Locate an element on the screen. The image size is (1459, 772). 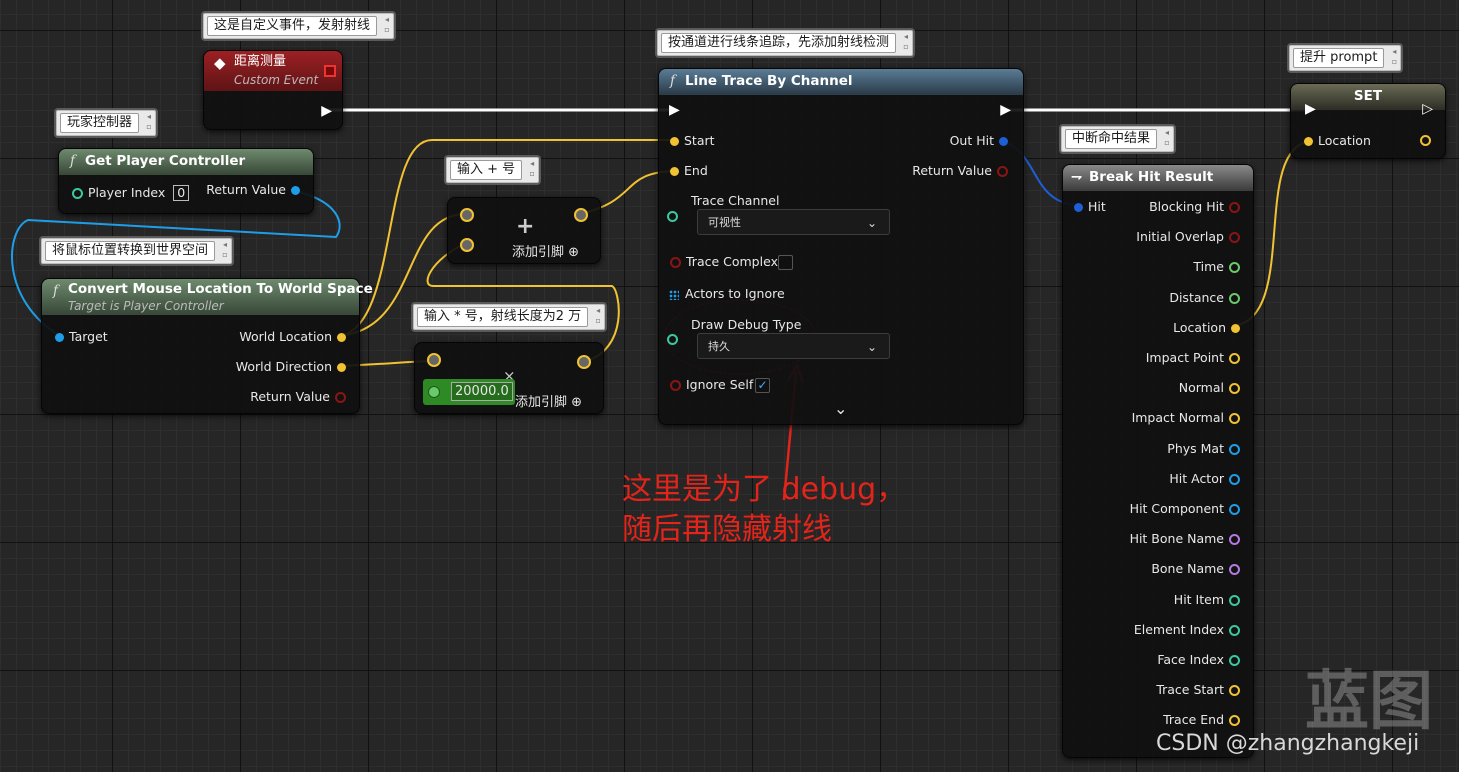
target-pin: Target is located at coordinates (79, 337).